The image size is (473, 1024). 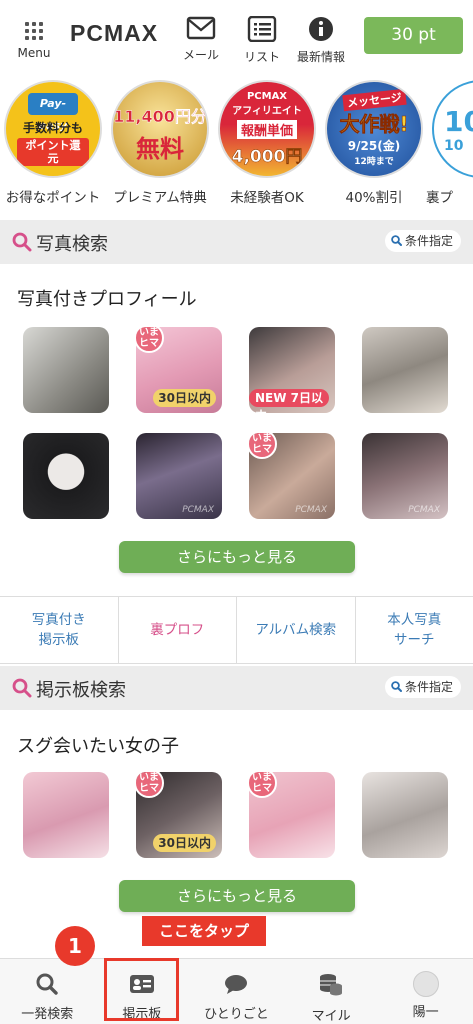 What do you see at coordinates (374, 161) in the screenshot?
I see `banner-text: 12時まで` at bounding box center [374, 161].